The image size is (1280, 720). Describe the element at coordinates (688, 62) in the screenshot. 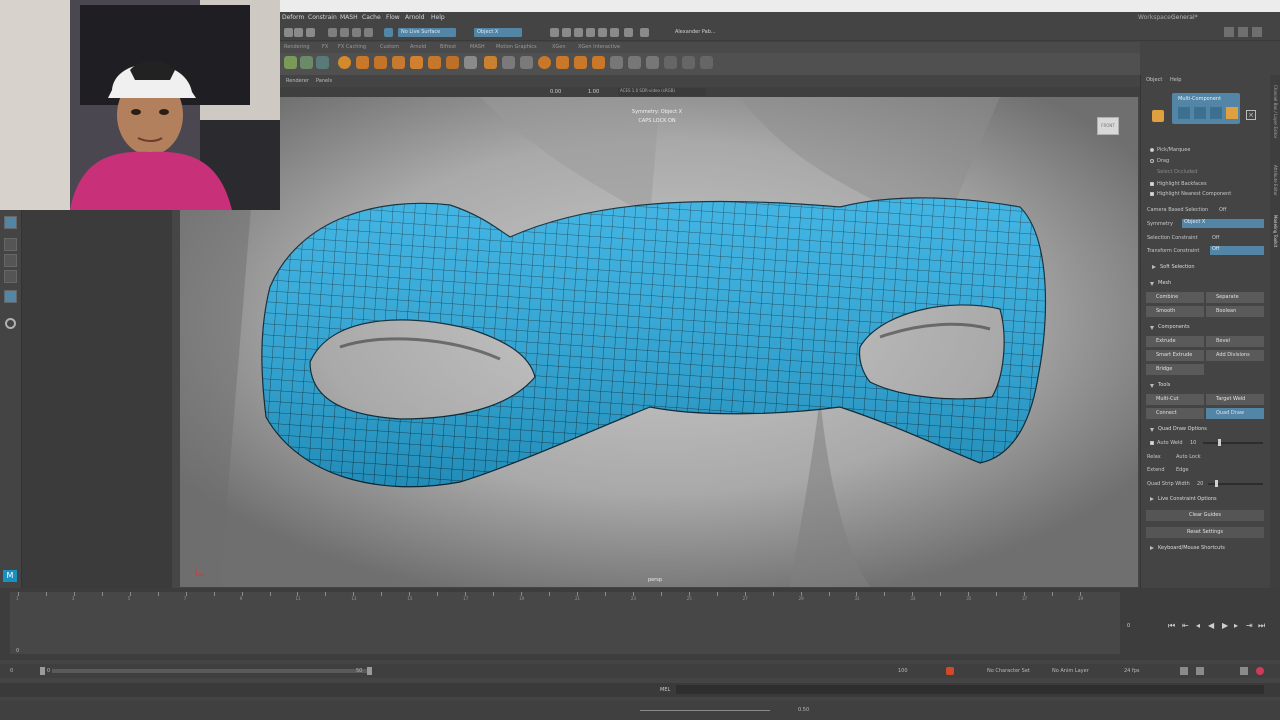

I see `shelf-target-weld-icon` at that location.